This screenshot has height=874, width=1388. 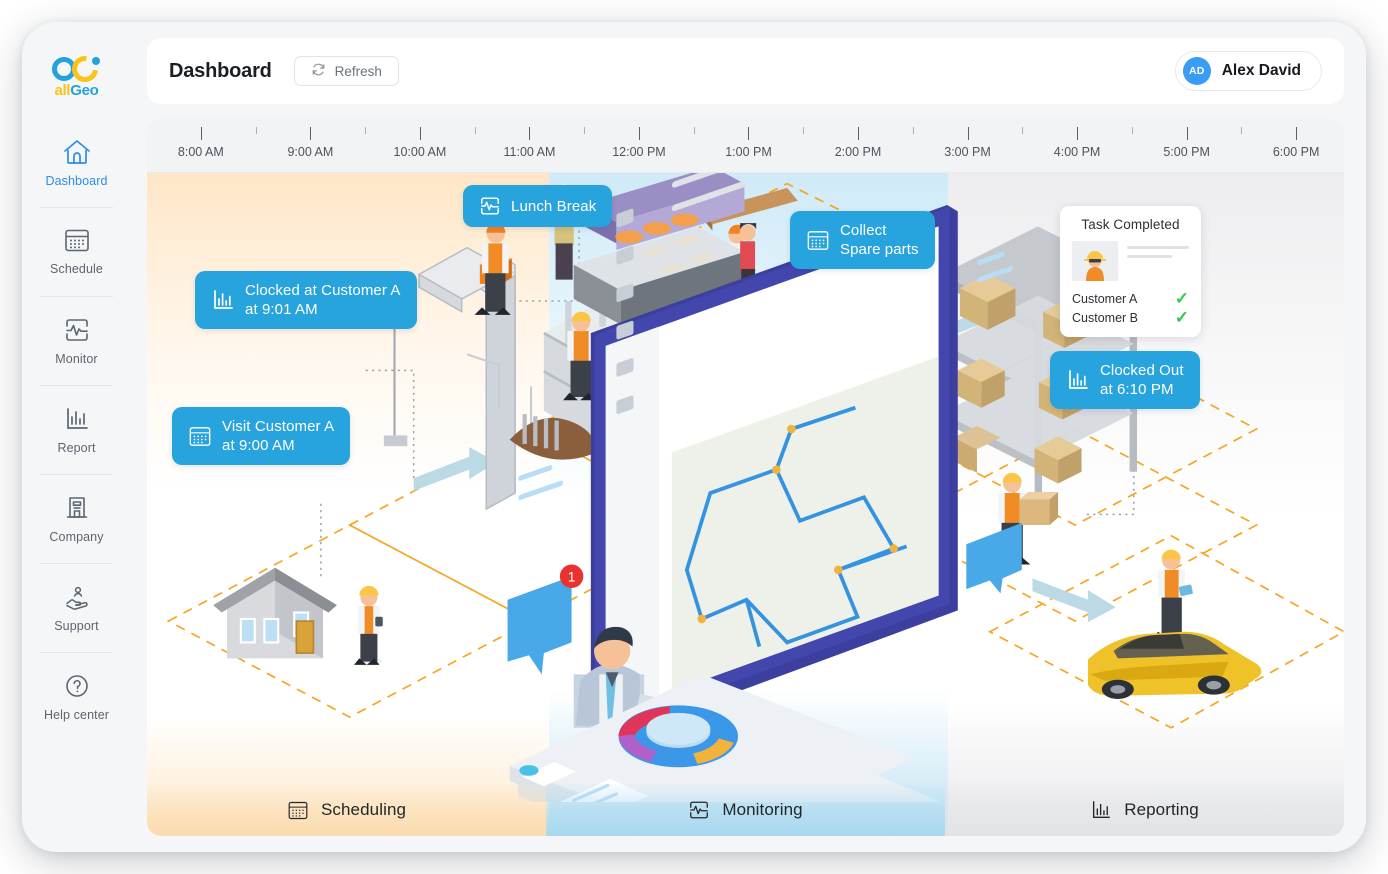 I want to click on timeline-tick-label: 8:00 AM, so click(x=200, y=152).